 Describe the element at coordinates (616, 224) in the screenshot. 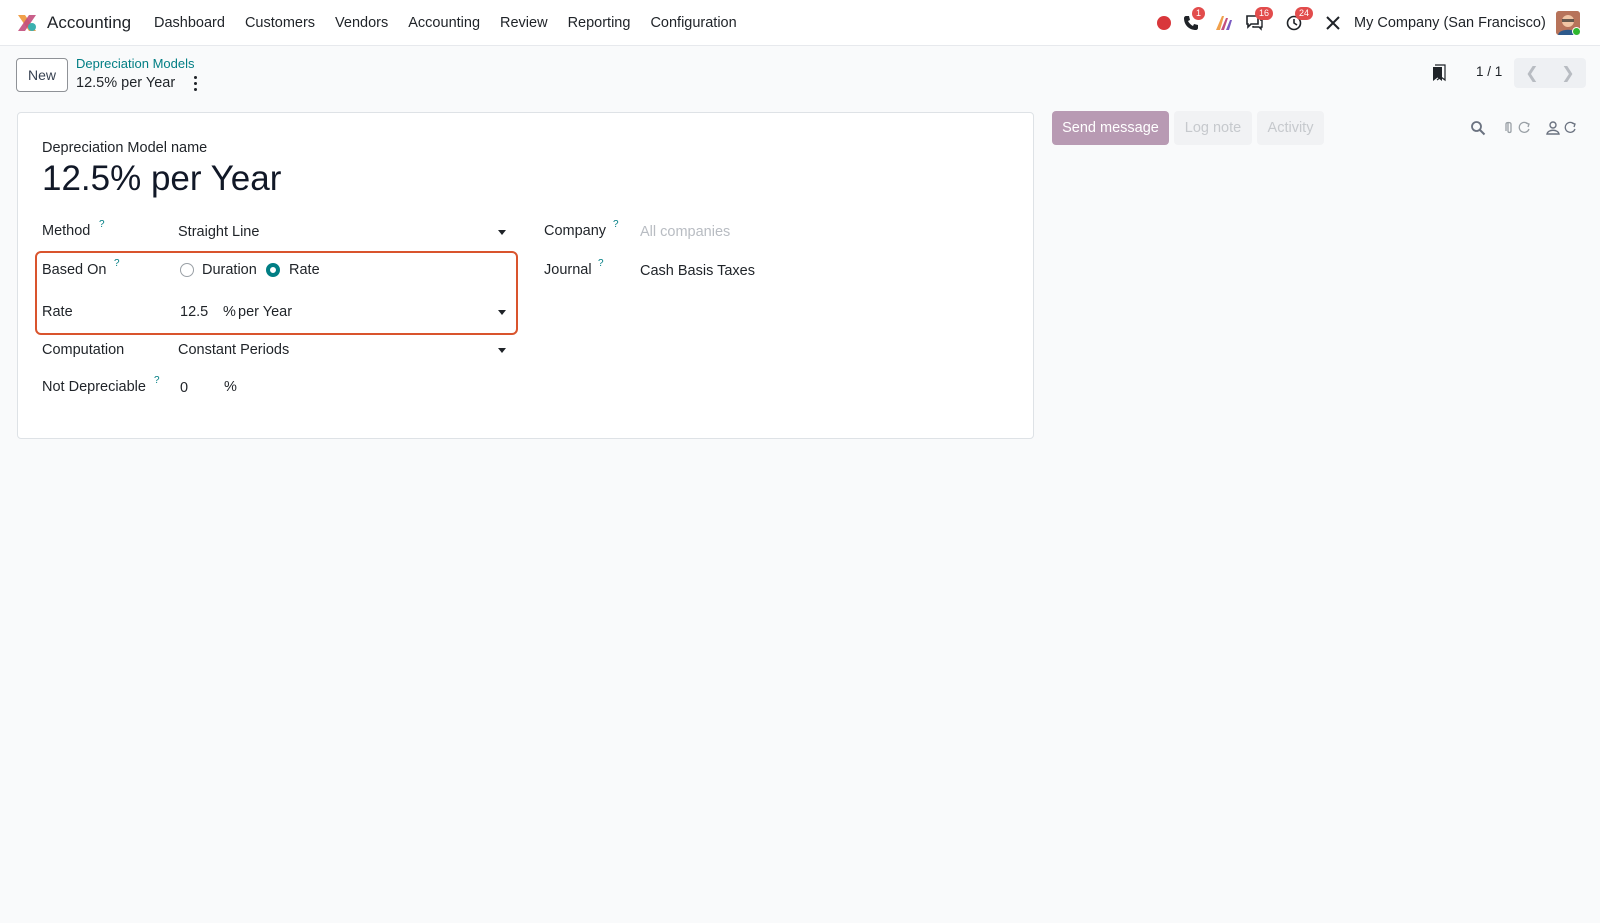

I see `company-help-icon: ?` at that location.